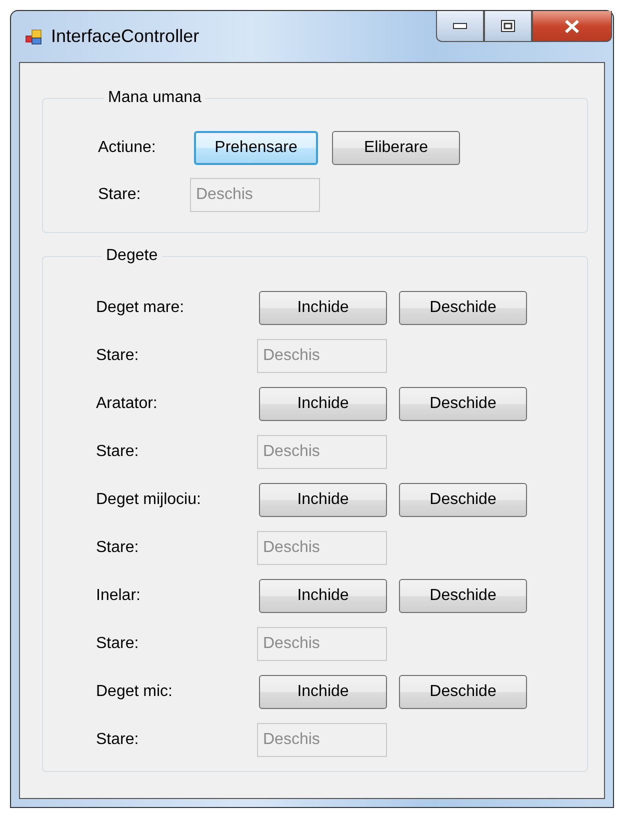 This screenshot has height=813, width=620. What do you see at coordinates (154, 98) in the screenshot?
I see `group-title: Mana umana` at bounding box center [154, 98].